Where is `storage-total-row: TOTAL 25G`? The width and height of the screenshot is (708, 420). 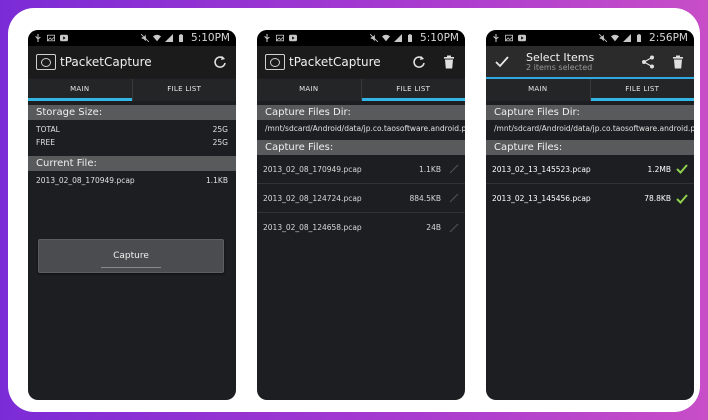
storage-total-row: TOTAL 25G is located at coordinates (132, 129).